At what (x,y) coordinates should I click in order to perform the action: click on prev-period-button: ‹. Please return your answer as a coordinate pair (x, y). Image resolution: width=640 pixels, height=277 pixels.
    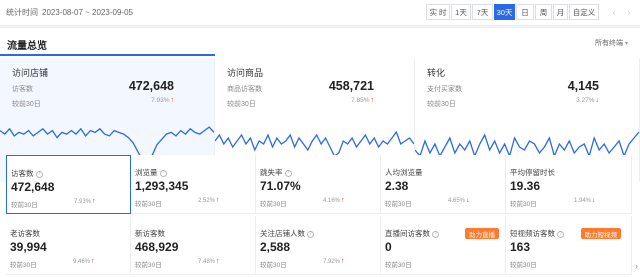
    Looking at the image, I should click on (614, 12).